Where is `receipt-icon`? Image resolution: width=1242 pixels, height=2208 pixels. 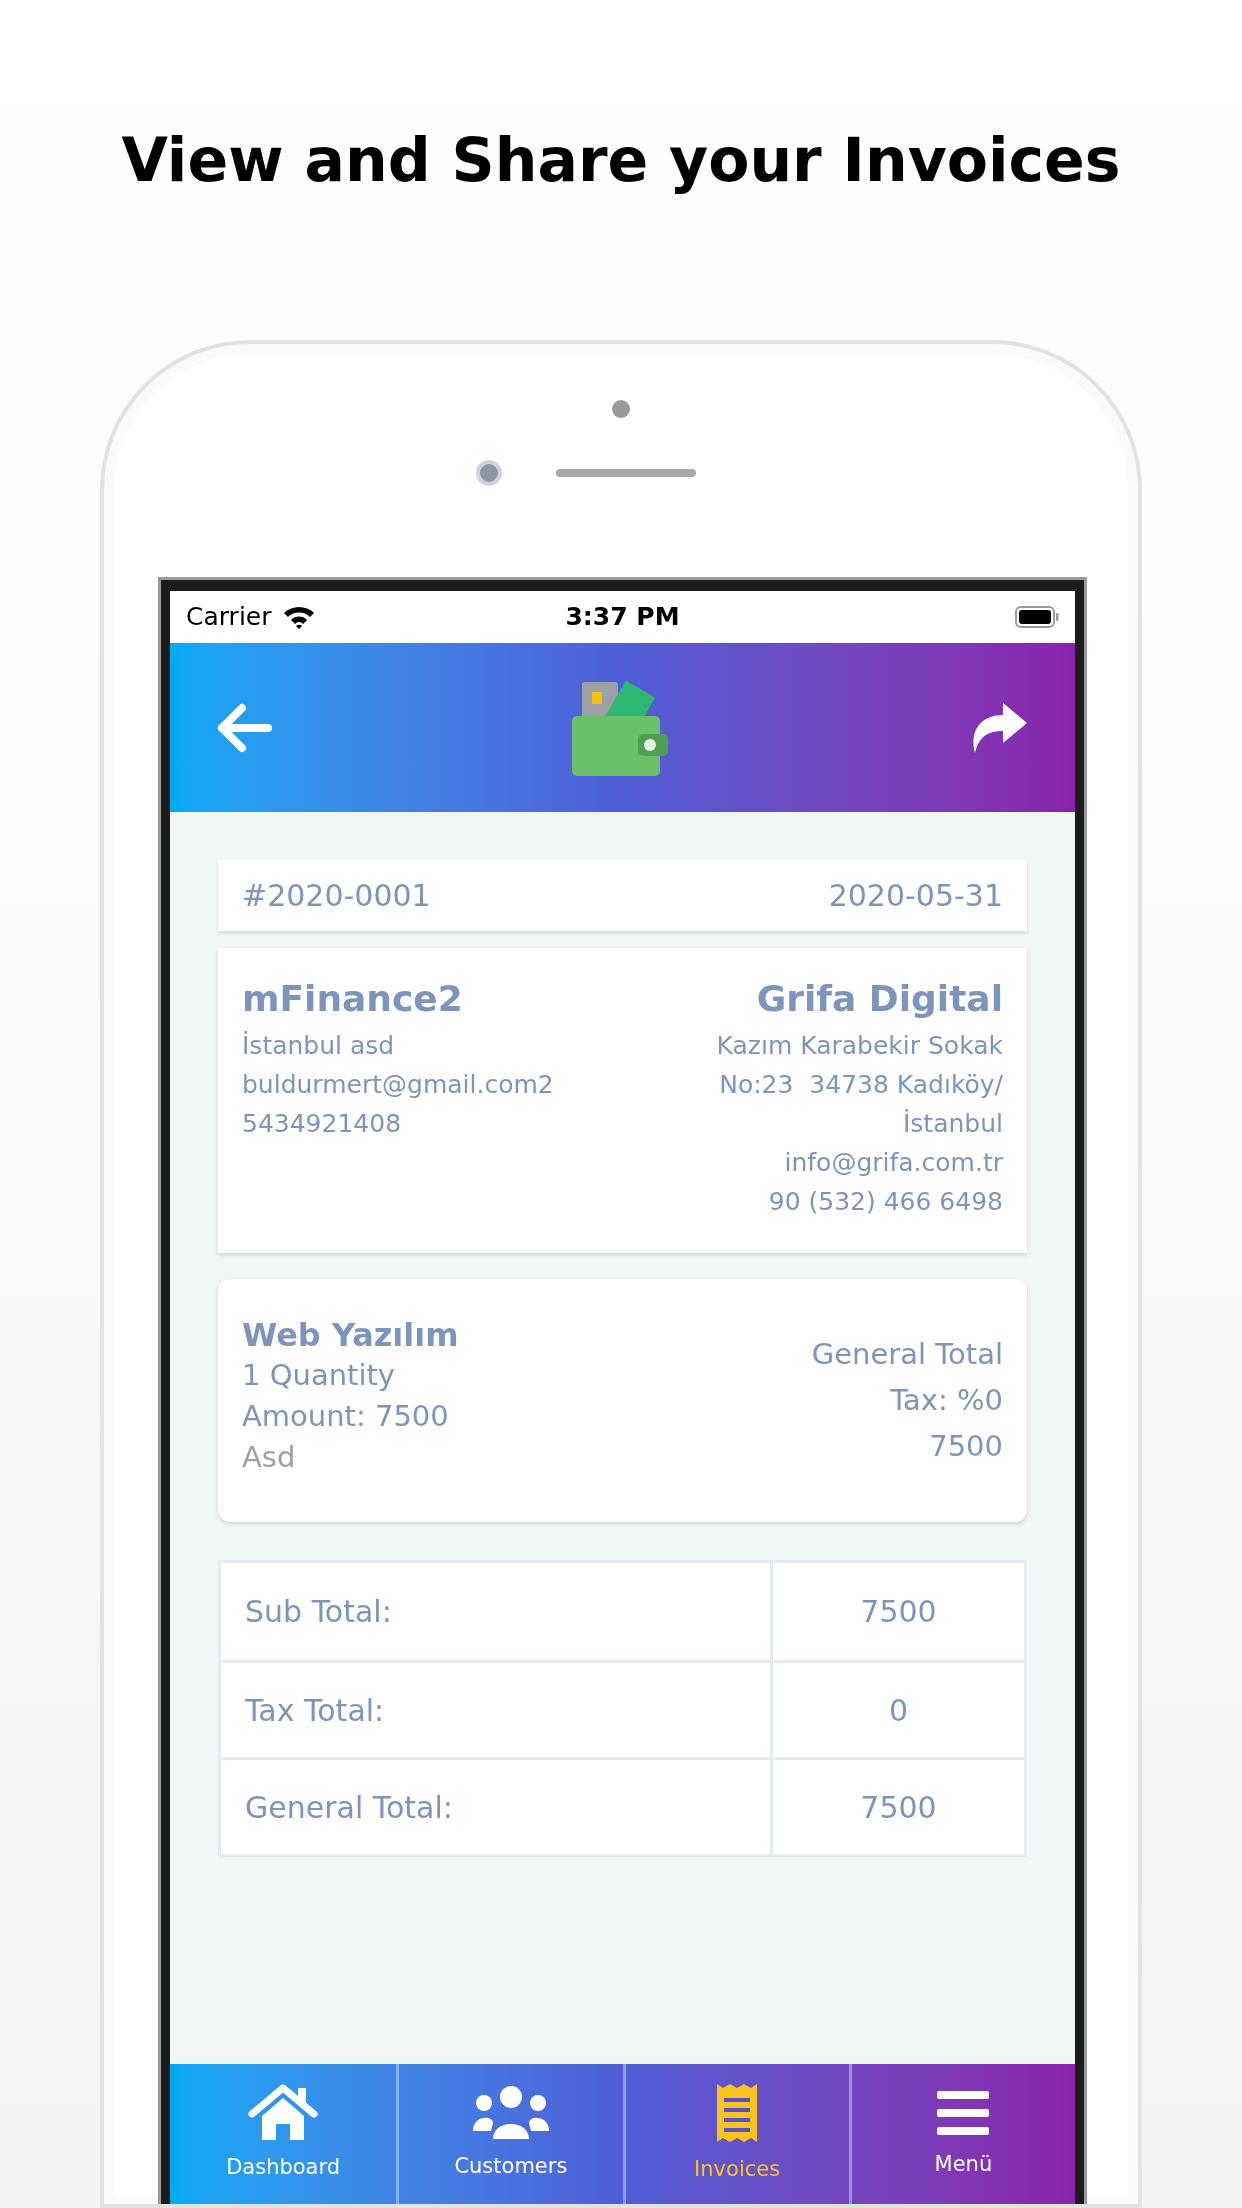 receipt-icon is located at coordinates (737, 2113).